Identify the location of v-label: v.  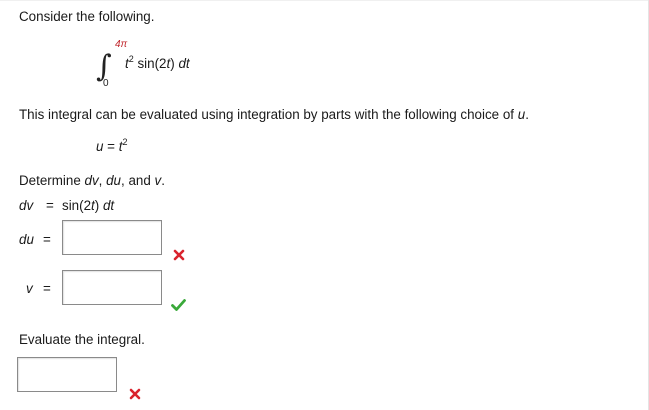
(29, 288).